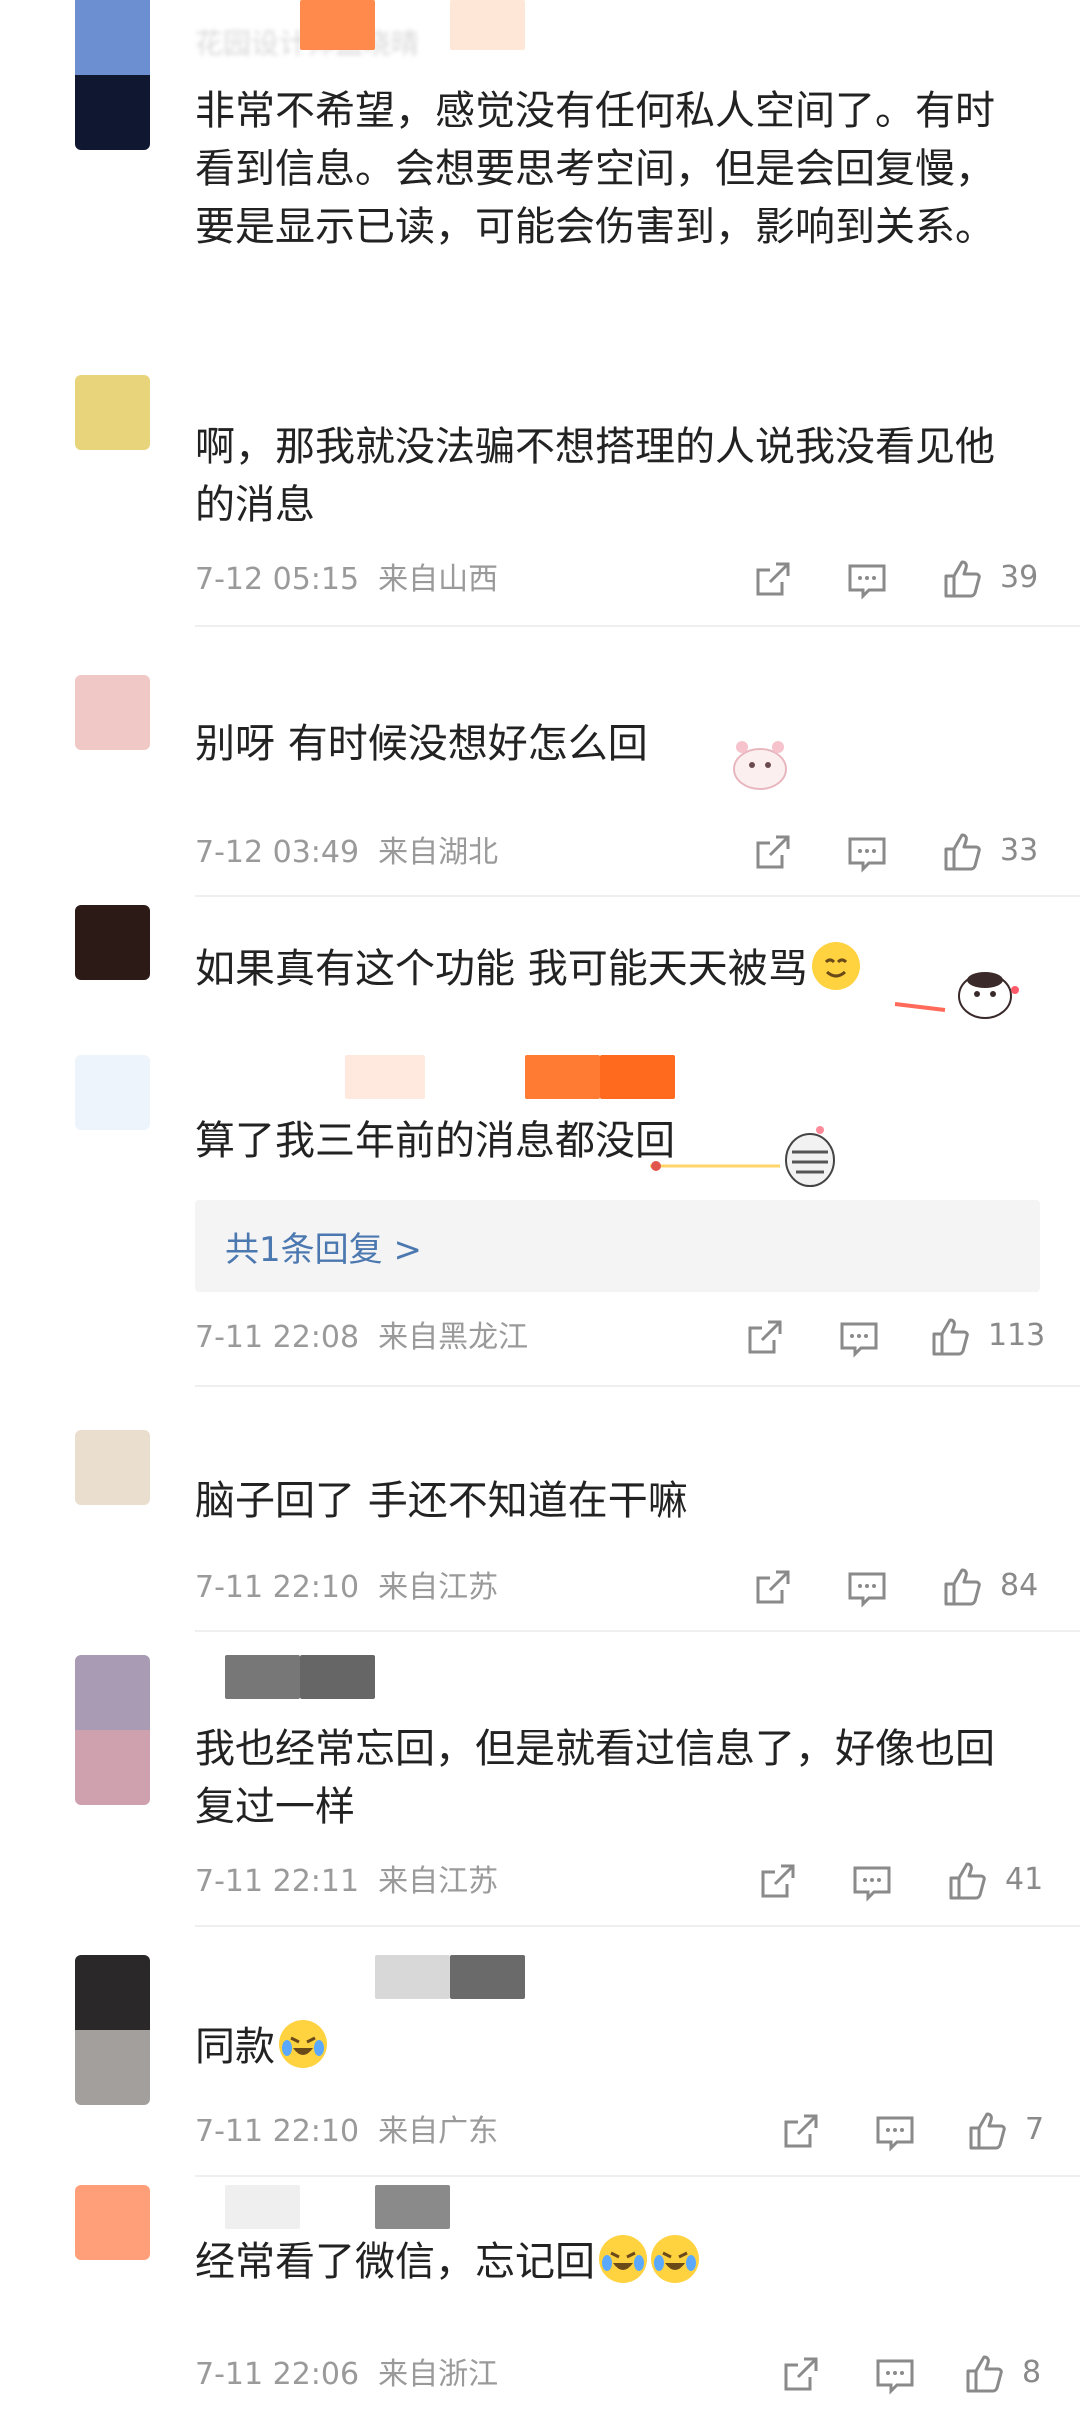  What do you see at coordinates (277, 1881) in the screenshot?
I see `comment-date: 7-11 22:11` at bounding box center [277, 1881].